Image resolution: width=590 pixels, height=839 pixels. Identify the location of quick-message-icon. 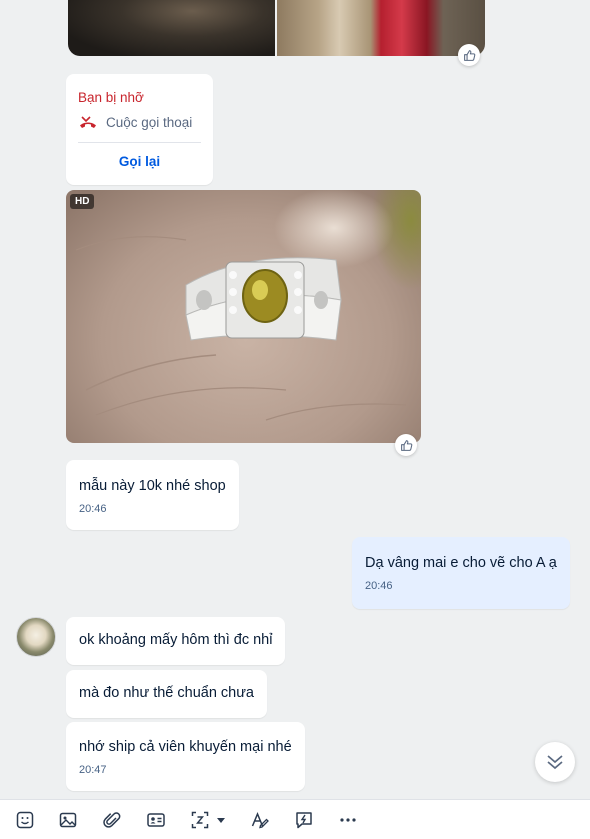
(304, 820).